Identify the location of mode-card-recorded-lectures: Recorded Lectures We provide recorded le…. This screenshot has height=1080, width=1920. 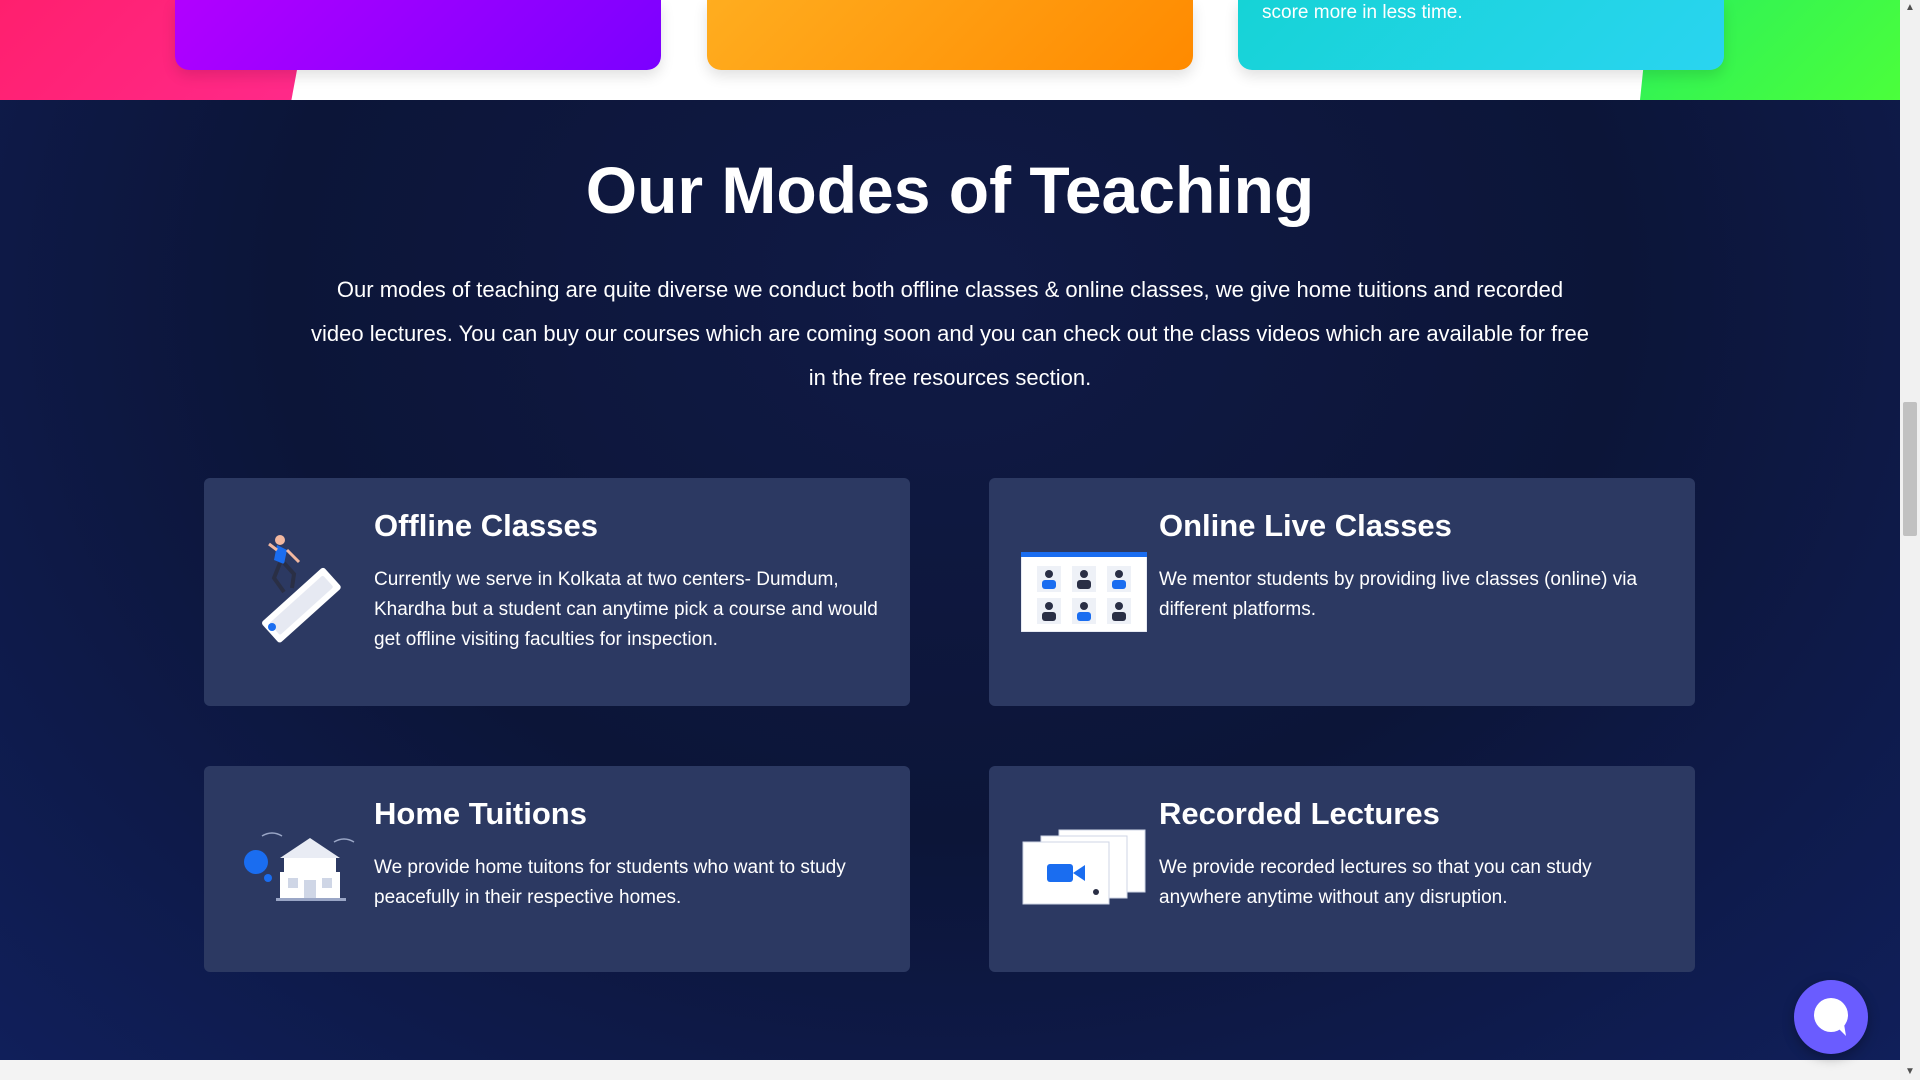
(1342, 869).